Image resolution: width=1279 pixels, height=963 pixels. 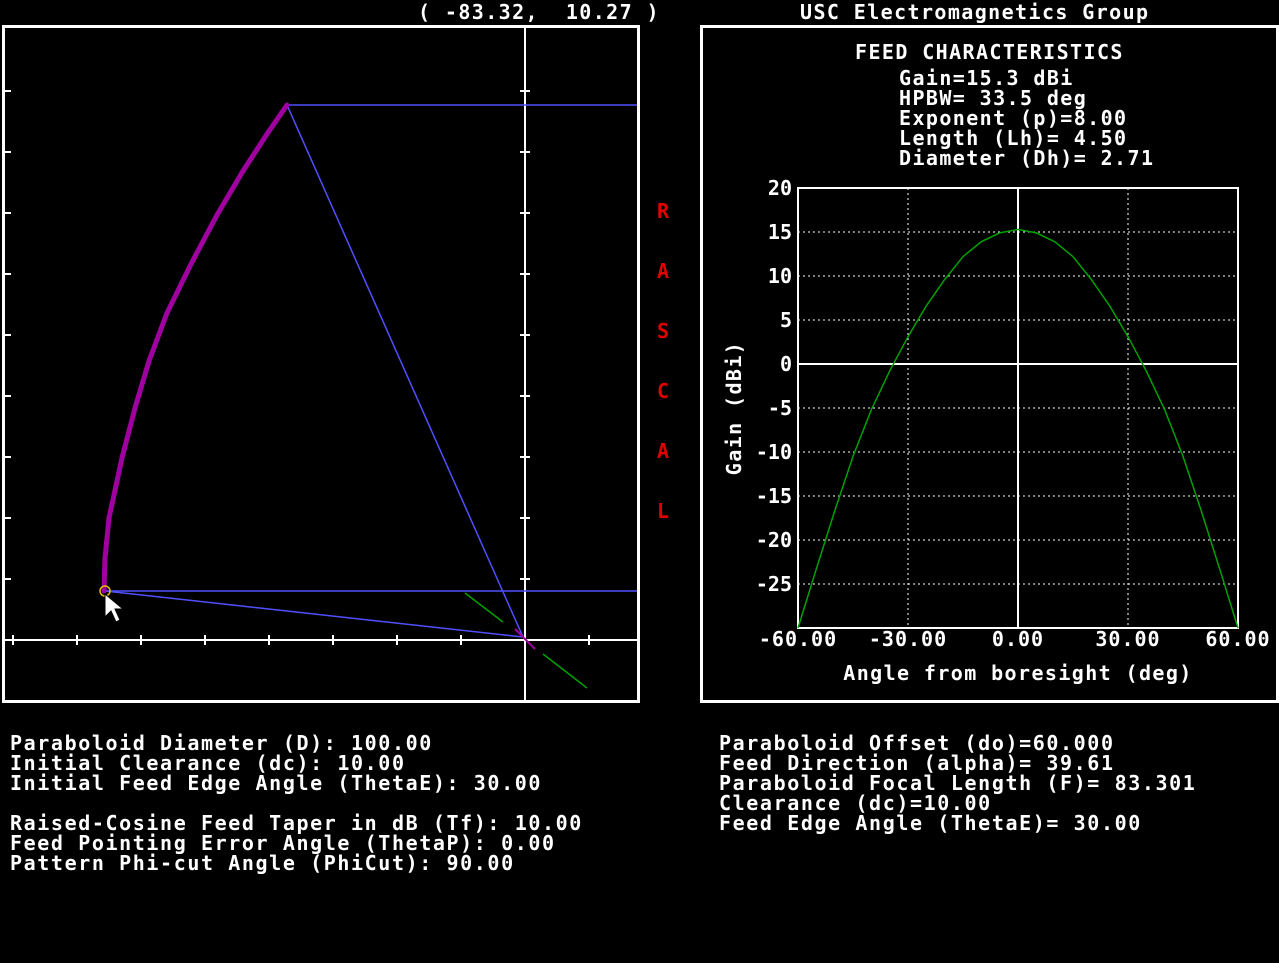 I want to click on y-tick-9: -25, so click(x=774, y=584).